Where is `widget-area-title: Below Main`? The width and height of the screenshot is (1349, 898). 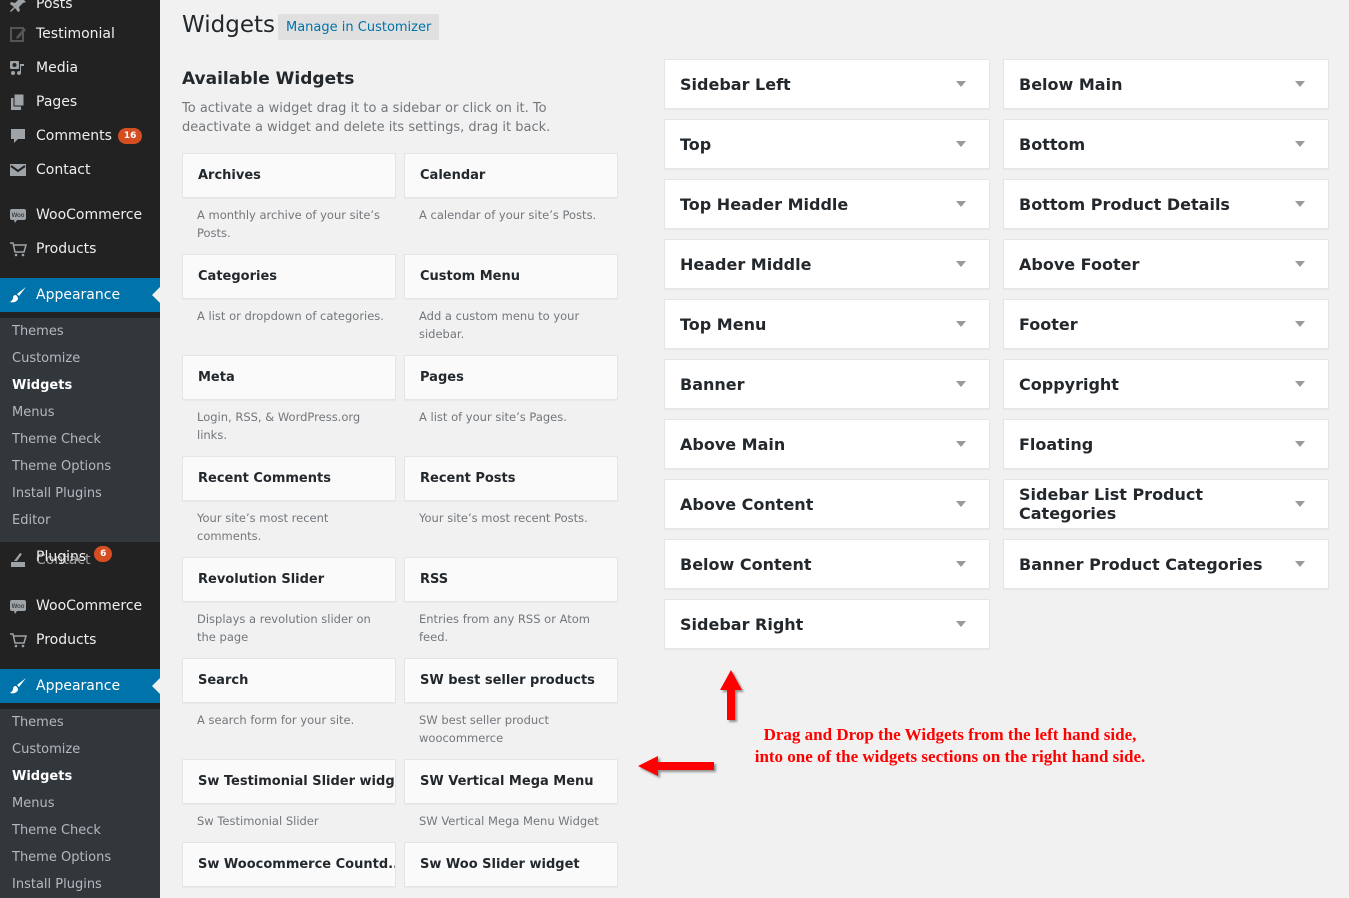
widget-area-title: Below Main is located at coordinates (1071, 84).